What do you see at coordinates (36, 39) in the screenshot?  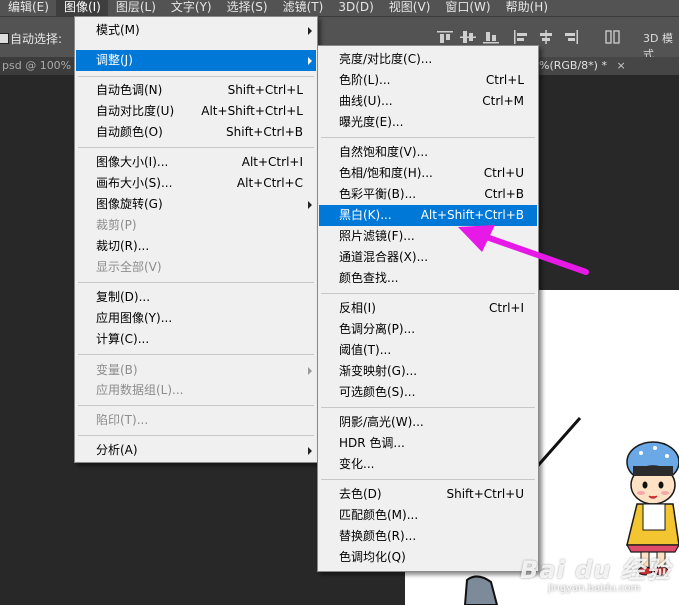 I see `auto-select-label: 自动选择:` at bounding box center [36, 39].